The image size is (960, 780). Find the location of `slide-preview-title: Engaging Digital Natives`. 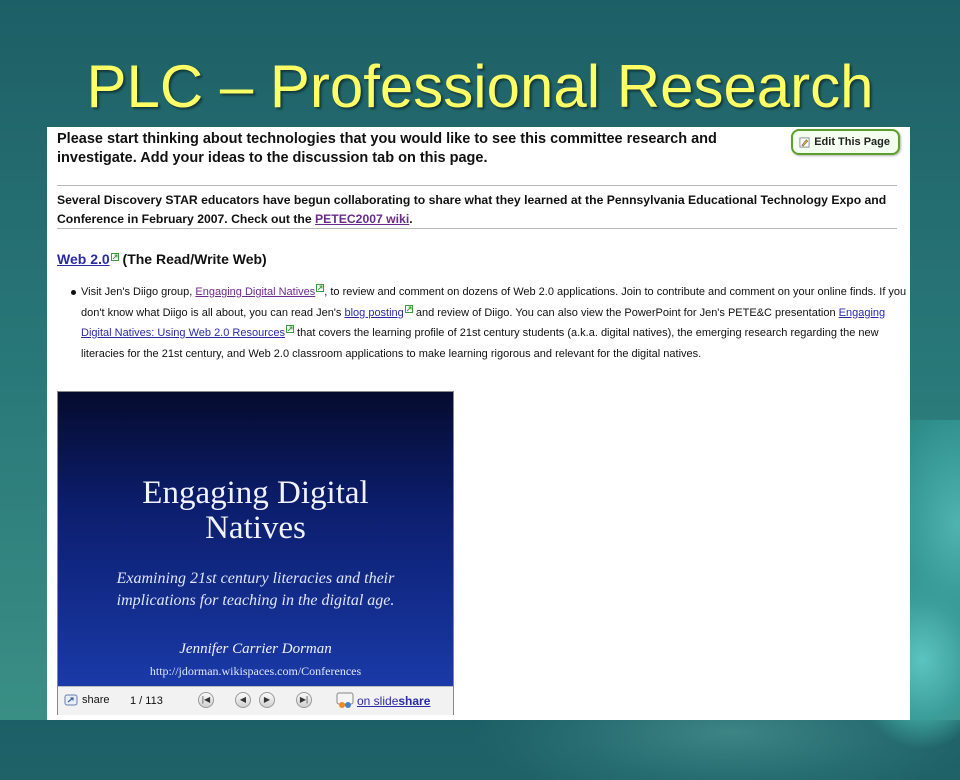

slide-preview-title: Engaging Digital Natives is located at coordinates (255, 510).